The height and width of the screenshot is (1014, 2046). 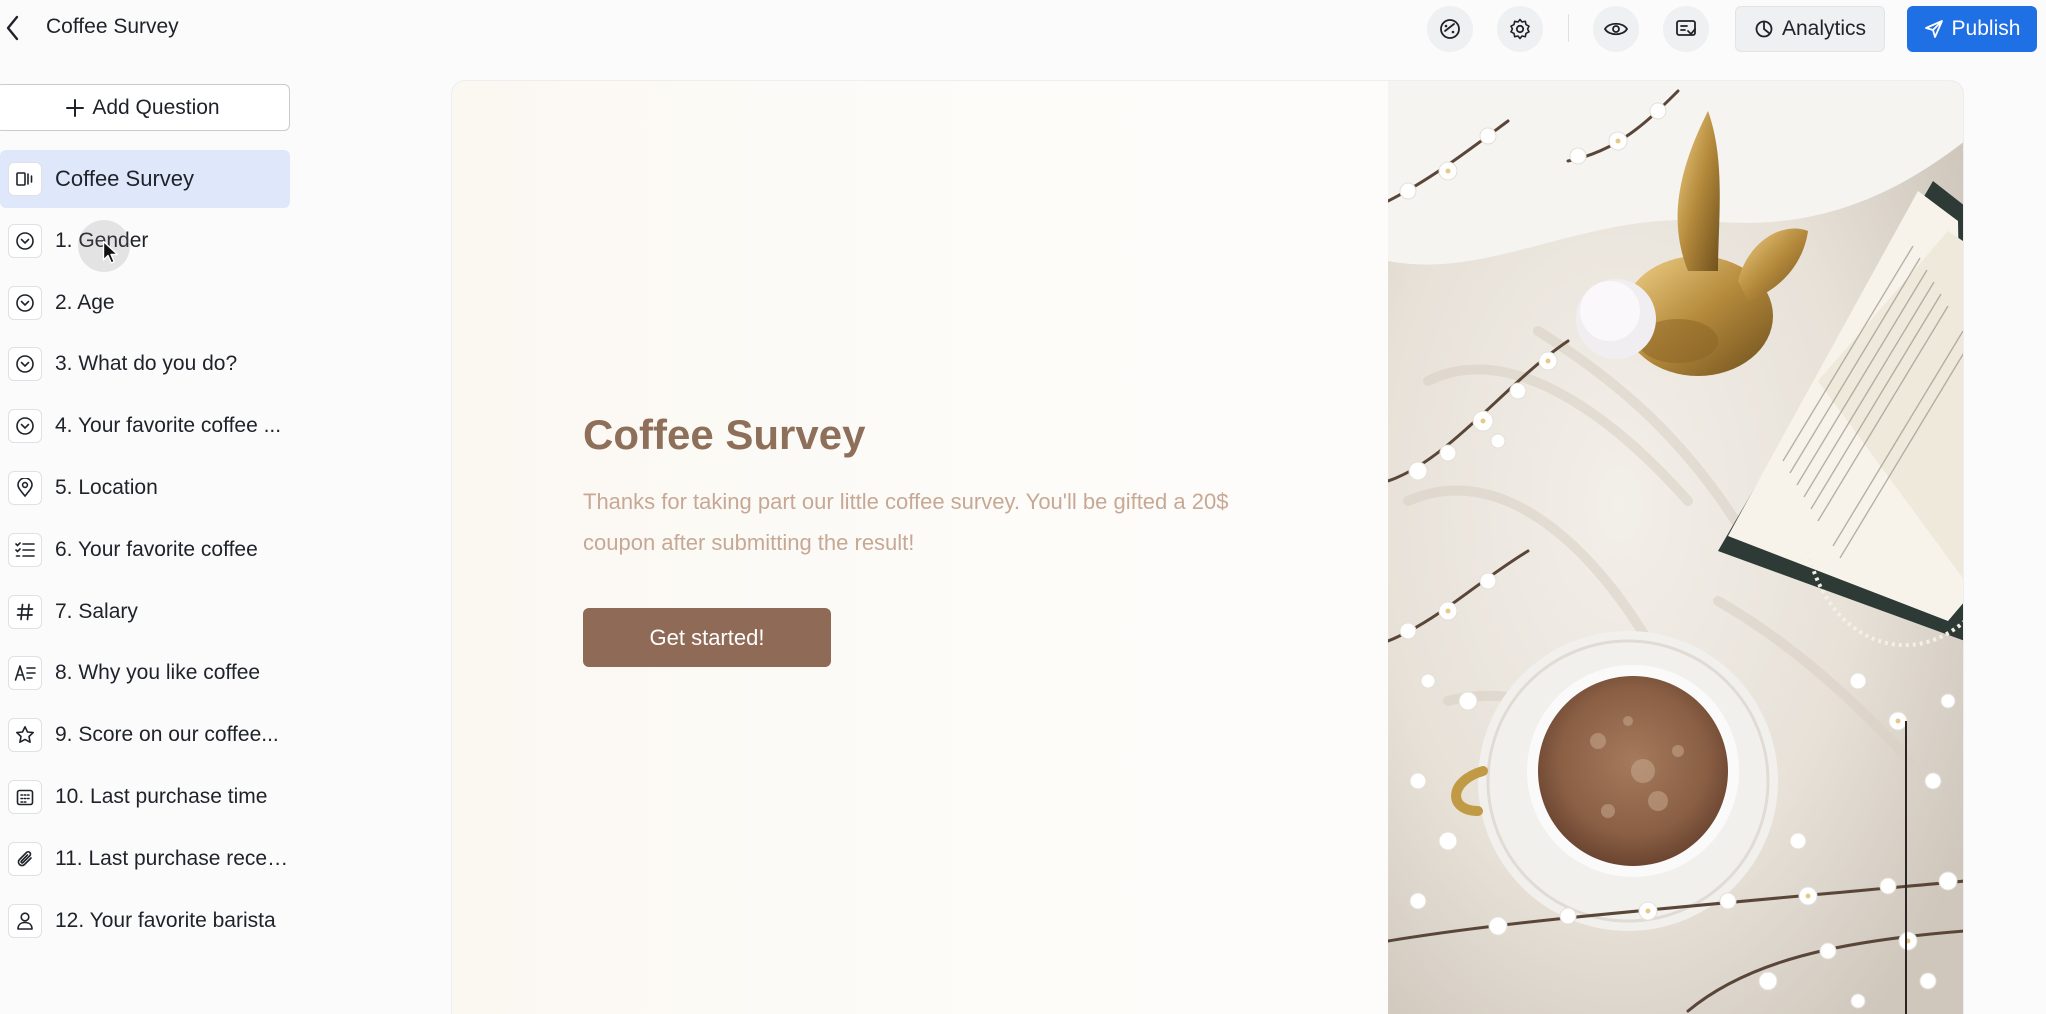 What do you see at coordinates (145, 241) in the screenshot?
I see `sidebar-item-gender: 1. Gender` at bounding box center [145, 241].